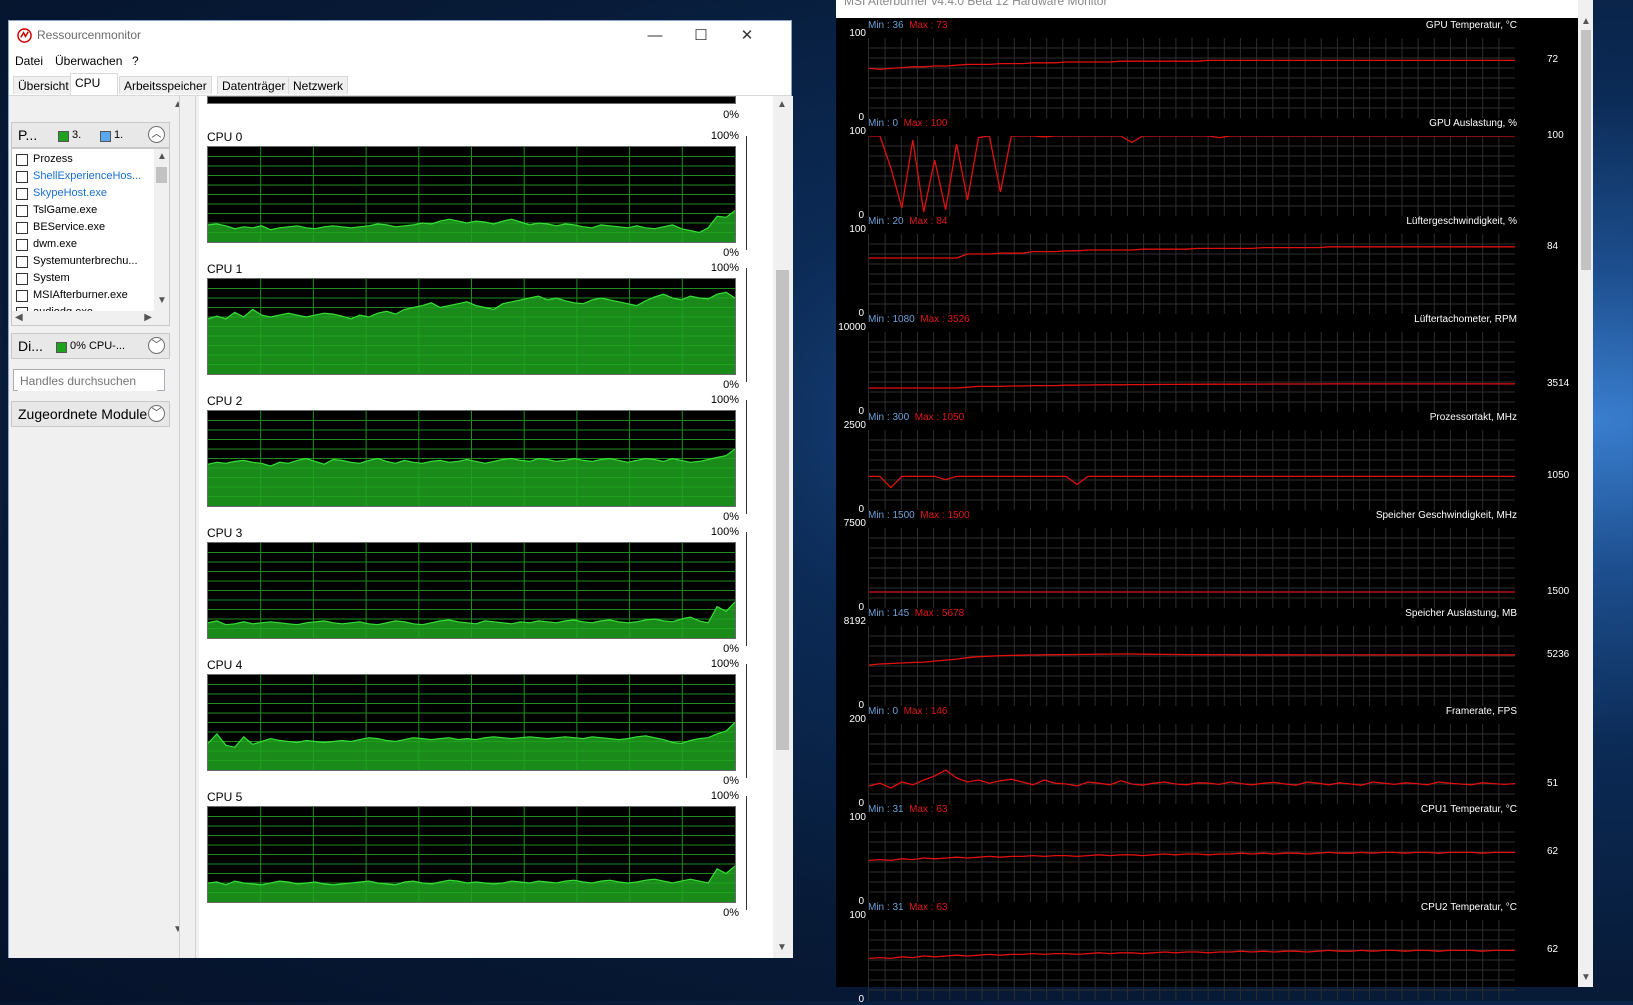 The width and height of the screenshot is (1633, 1005). I want to click on window-title: Ressourcenmonitor, so click(89, 35).